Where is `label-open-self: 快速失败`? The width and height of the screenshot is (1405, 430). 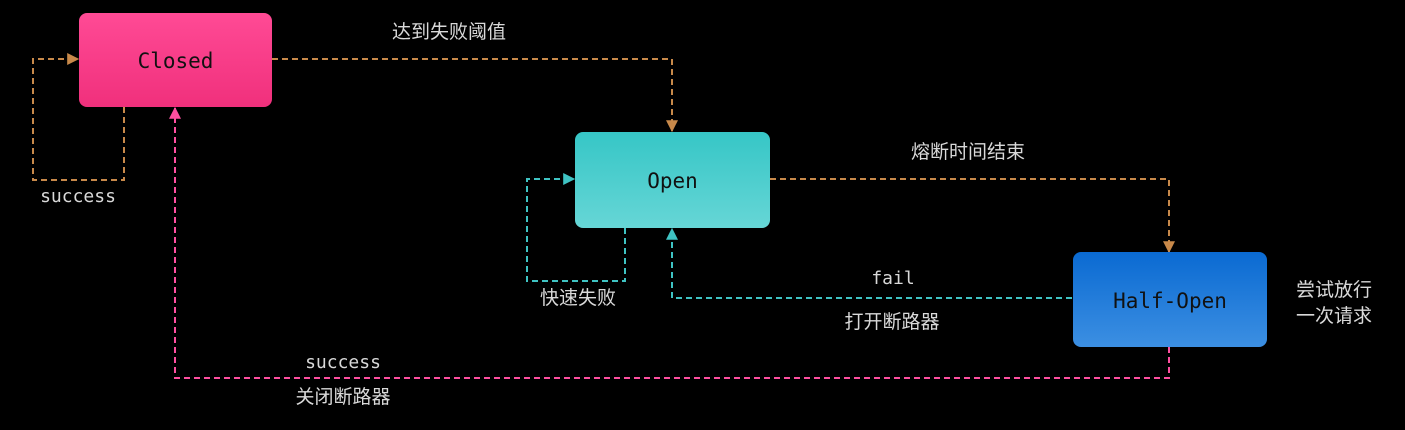 label-open-self: 快速失败 is located at coordinates (578, 298).